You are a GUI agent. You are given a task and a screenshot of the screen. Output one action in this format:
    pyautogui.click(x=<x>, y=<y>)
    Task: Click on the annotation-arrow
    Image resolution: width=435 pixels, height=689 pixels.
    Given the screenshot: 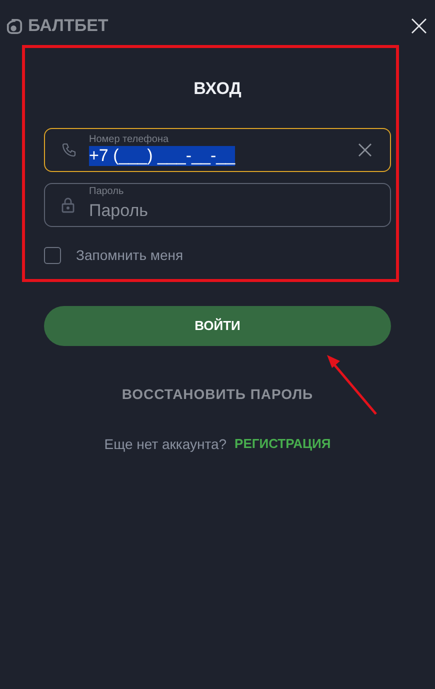 What is the action you would take?
    pyautogui.click(x=352, y=385)
    